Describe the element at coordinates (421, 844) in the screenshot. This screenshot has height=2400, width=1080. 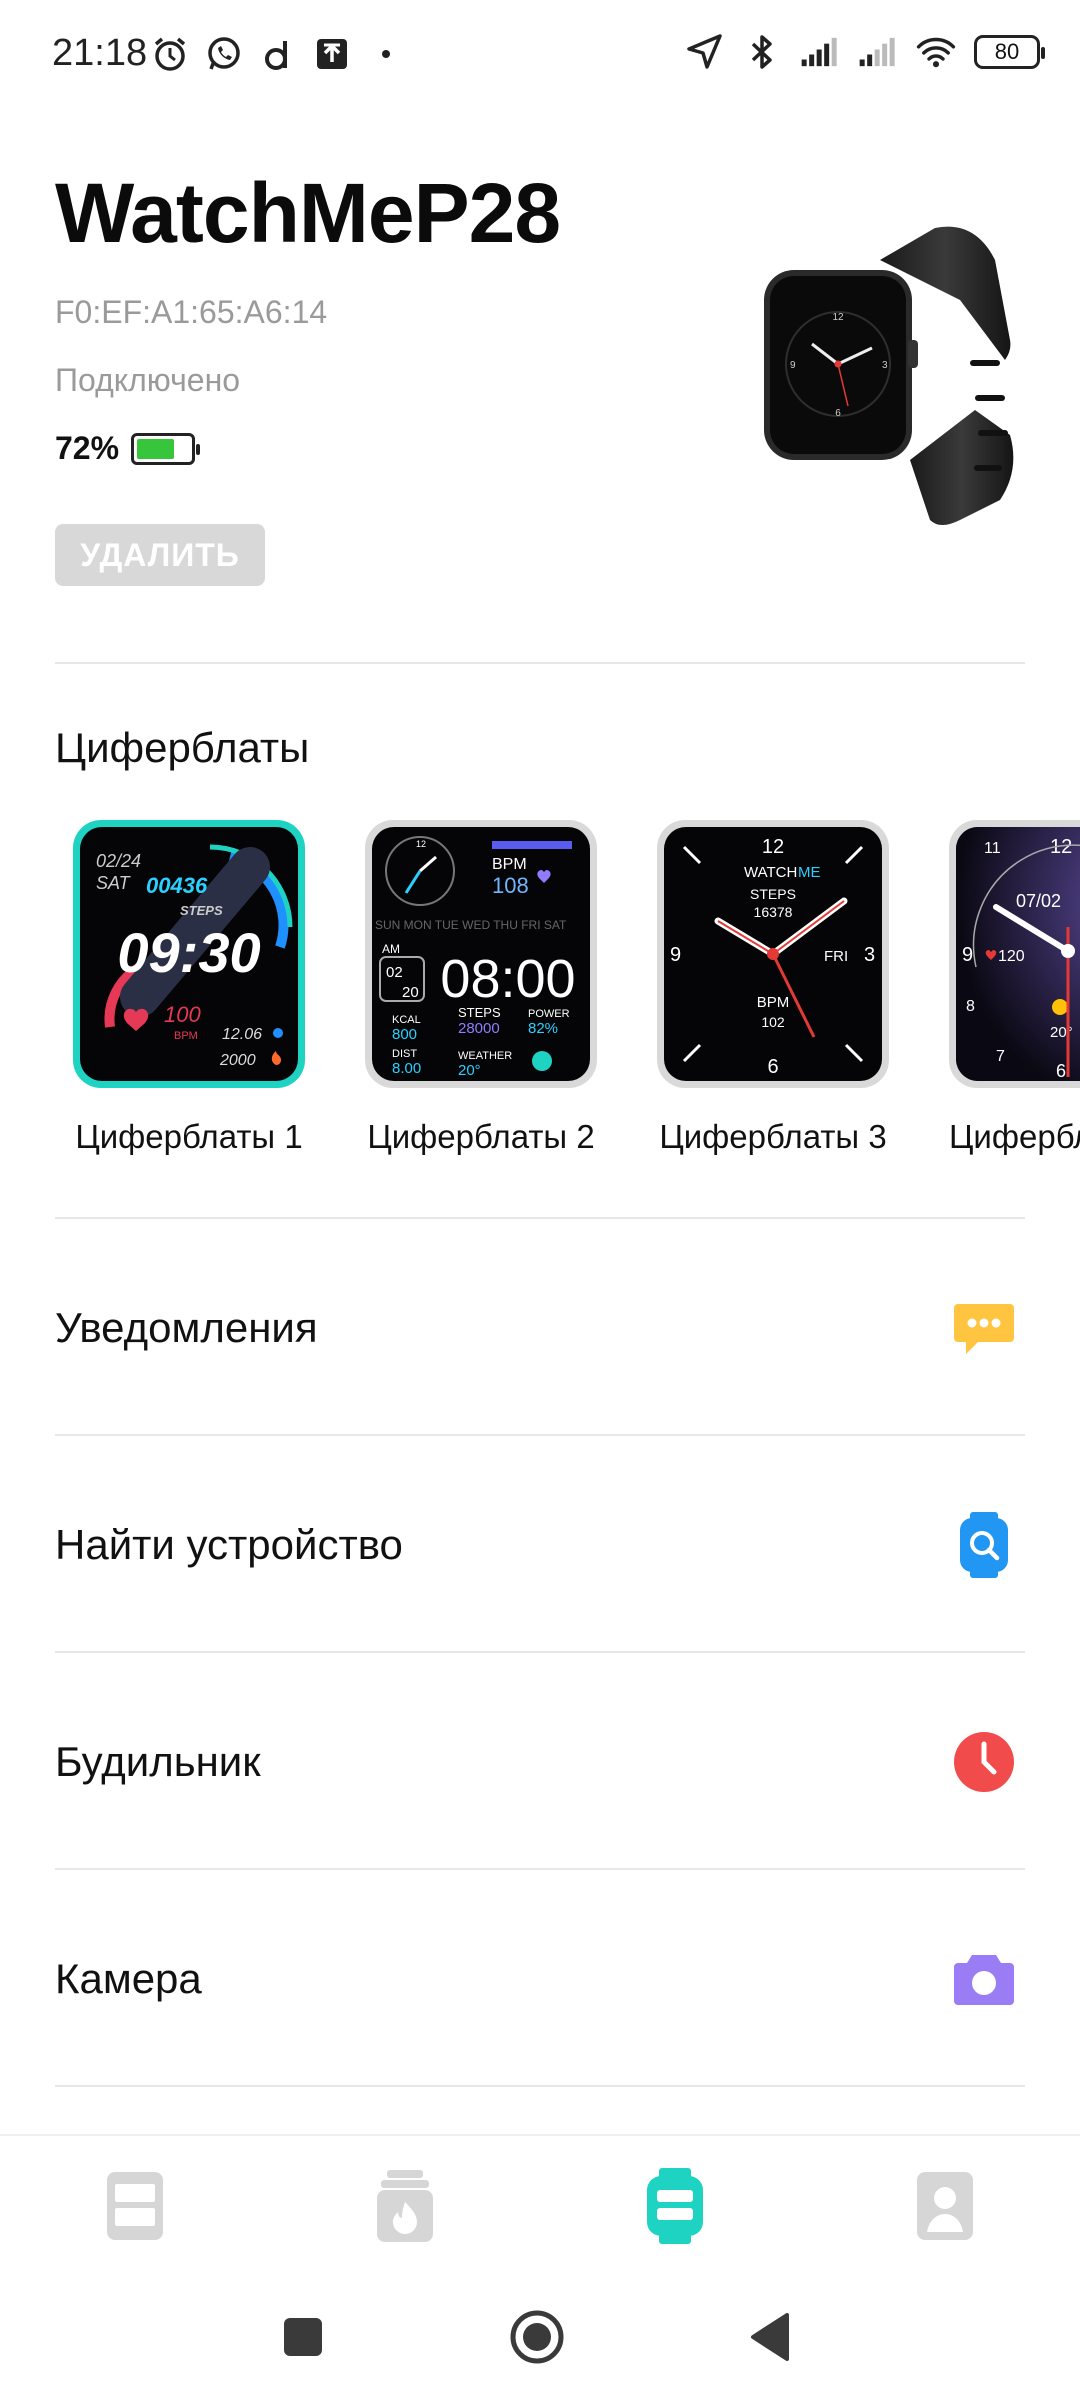
I see `svg-text: 12` at that location.